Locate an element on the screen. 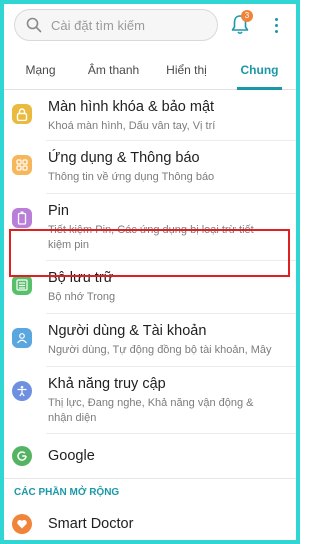 The height and width of the screenshot is (544, 320). apps-icon is located at coordinates (22, 165).